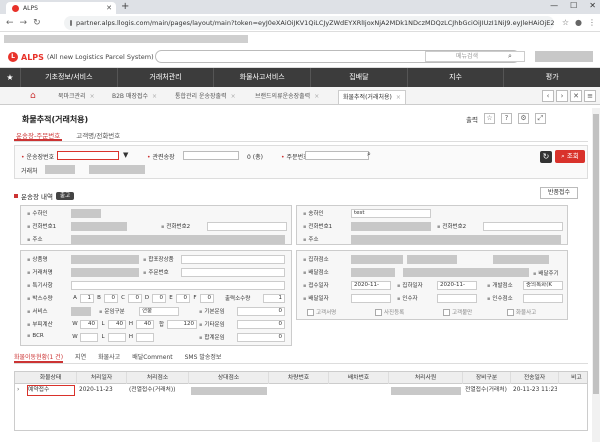 This screenshot has width=600, height=442. Describe the element at coordinates (535, 378) in the screenshot. I see `grid-column-header: 전송일자` at that location.